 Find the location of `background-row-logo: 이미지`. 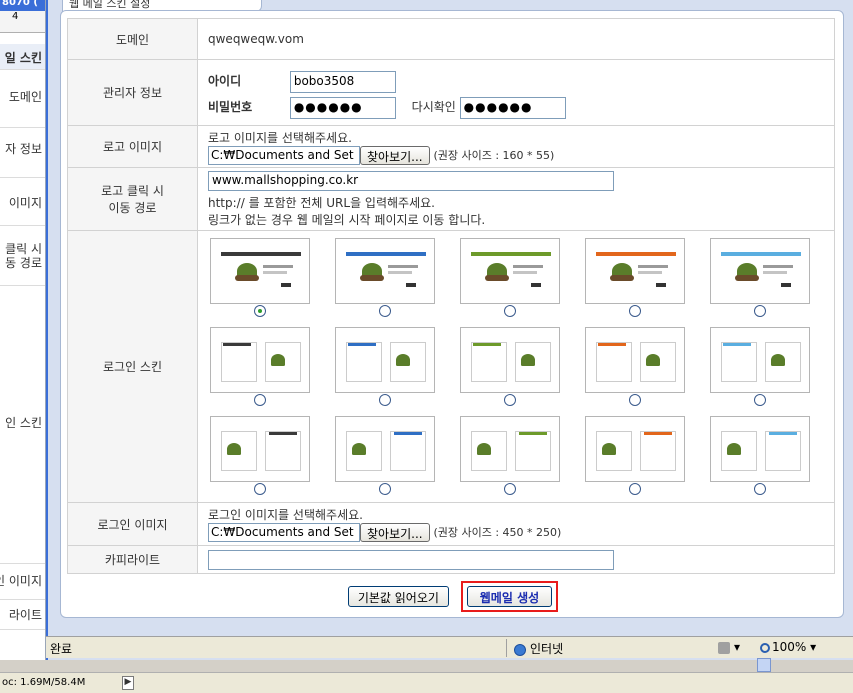

background-row-logo: 이미지 is located at coordinates (22, 202).